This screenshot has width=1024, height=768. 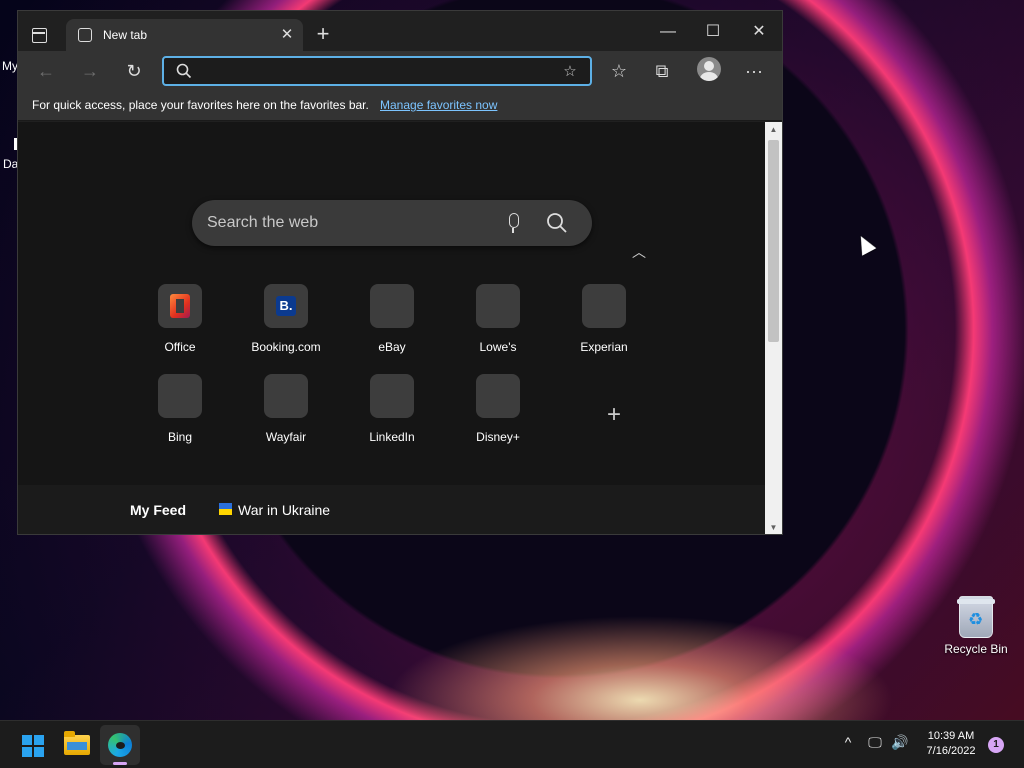 I want to click on quick-link-label: Wayfair, so click(x=286, y=437).